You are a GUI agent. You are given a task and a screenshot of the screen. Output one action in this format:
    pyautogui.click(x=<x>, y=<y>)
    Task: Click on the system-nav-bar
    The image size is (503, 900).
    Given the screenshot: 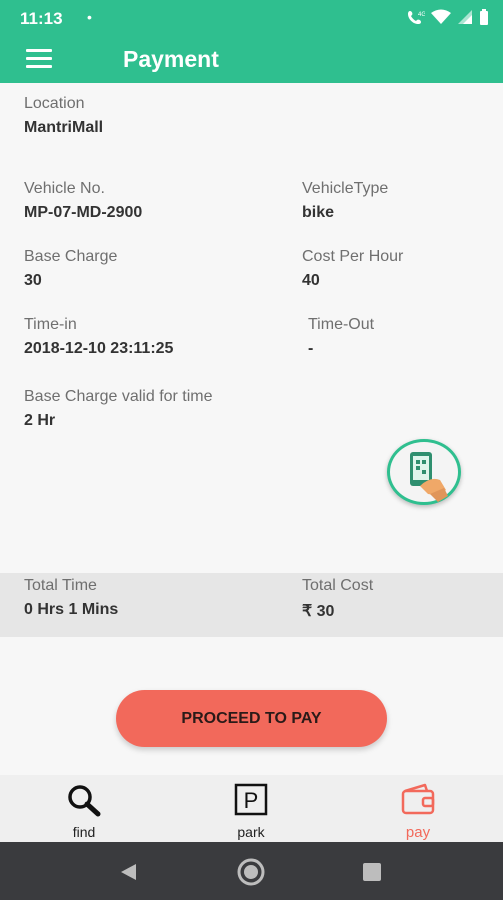 What is the action you would take?
    pyautogui.click(x=251, y=871)
    